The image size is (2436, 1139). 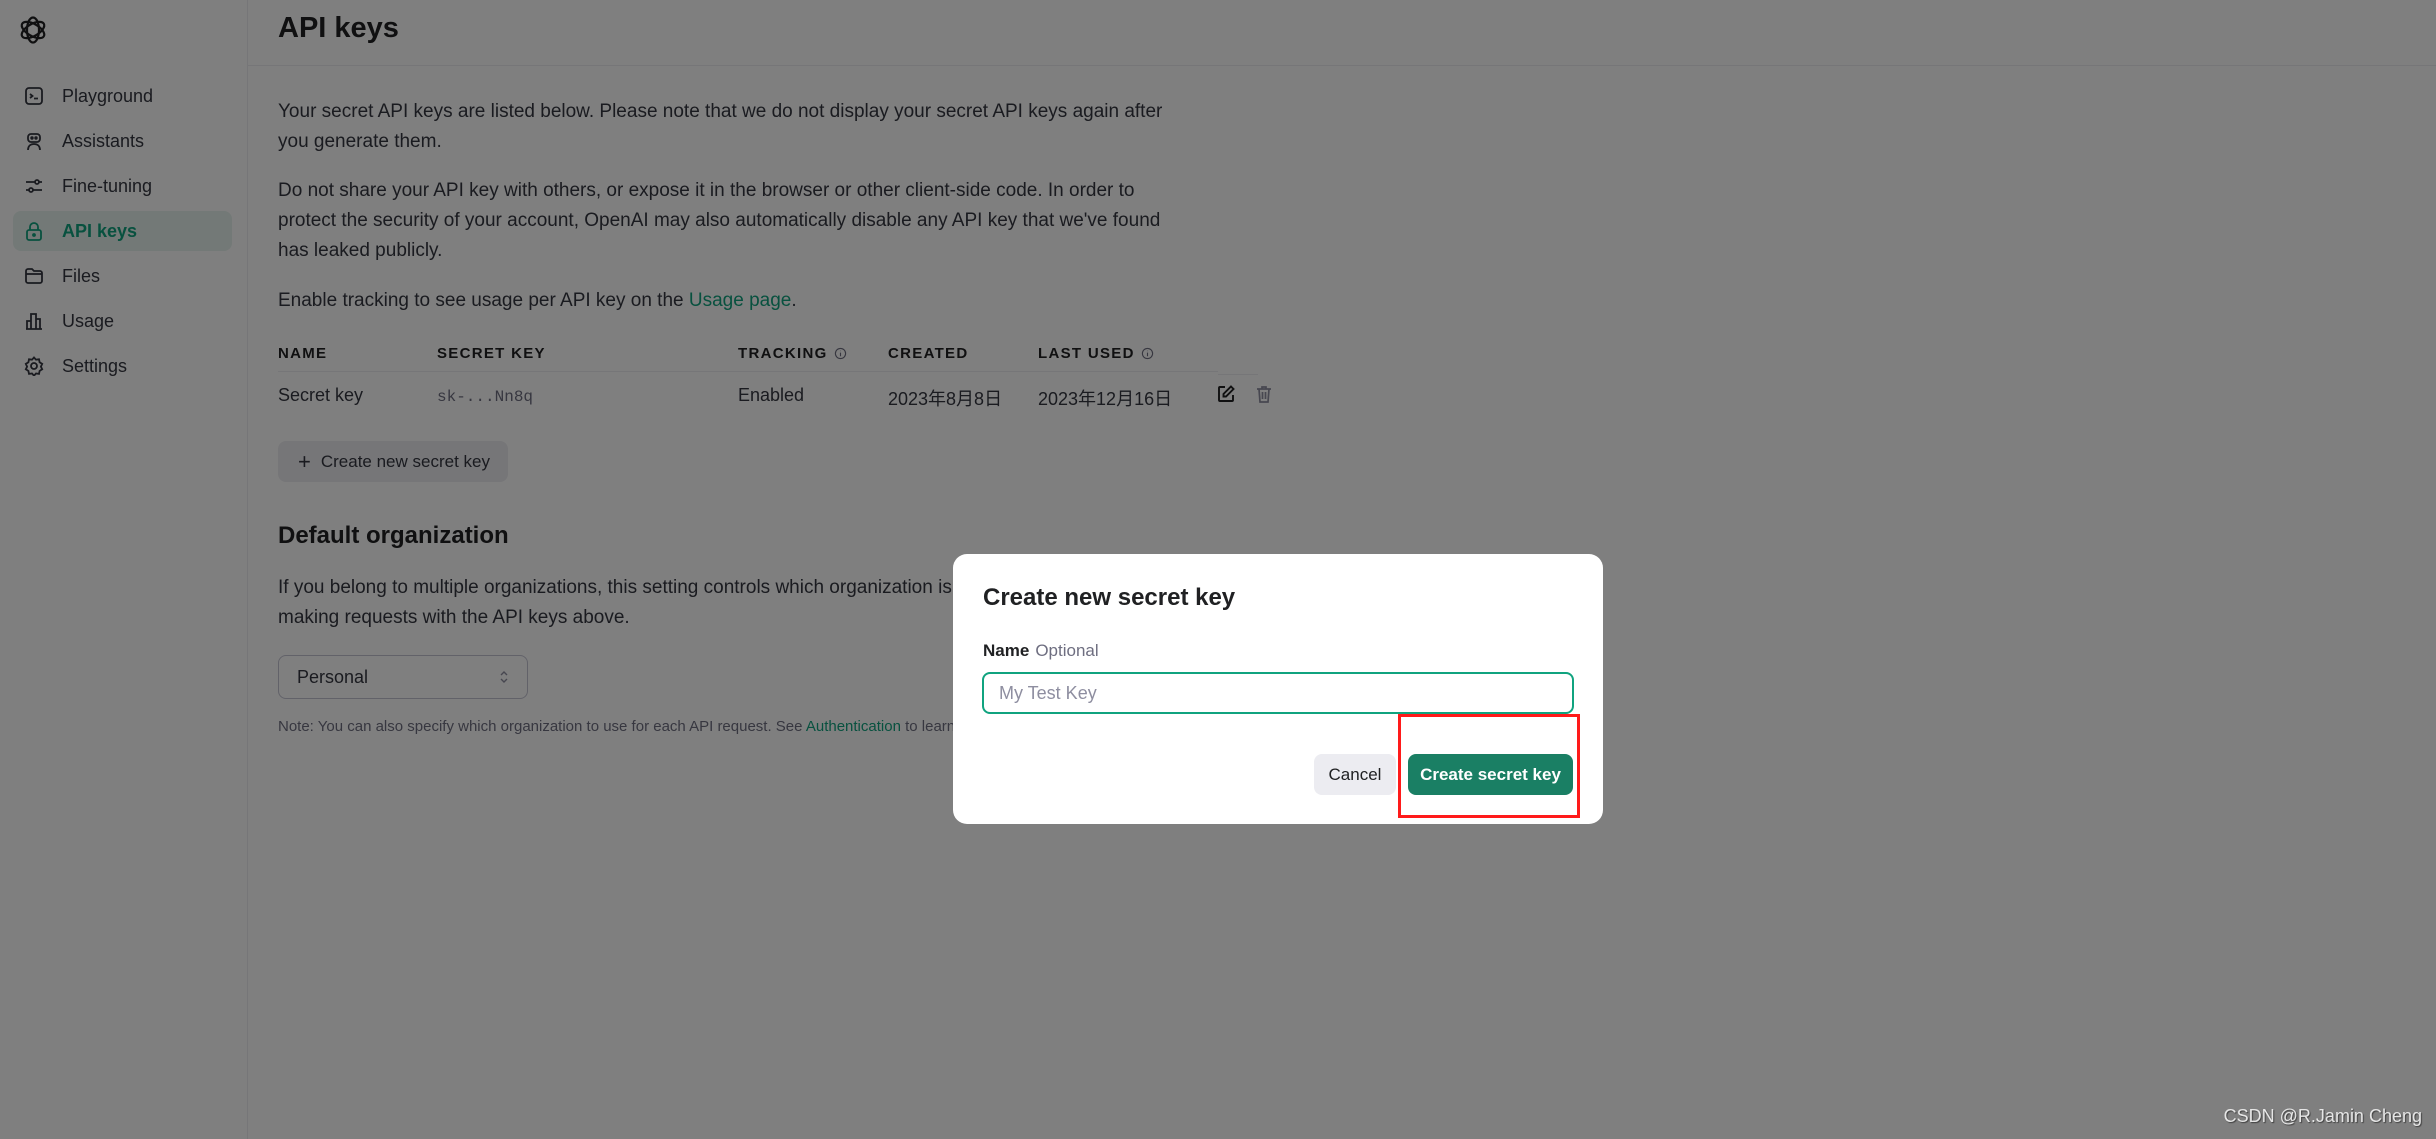 What do you see at coordinates (1109, 597) in the screenshot?
I see `dialog-title: Create new secret key` at bounding box center [1109, 597].